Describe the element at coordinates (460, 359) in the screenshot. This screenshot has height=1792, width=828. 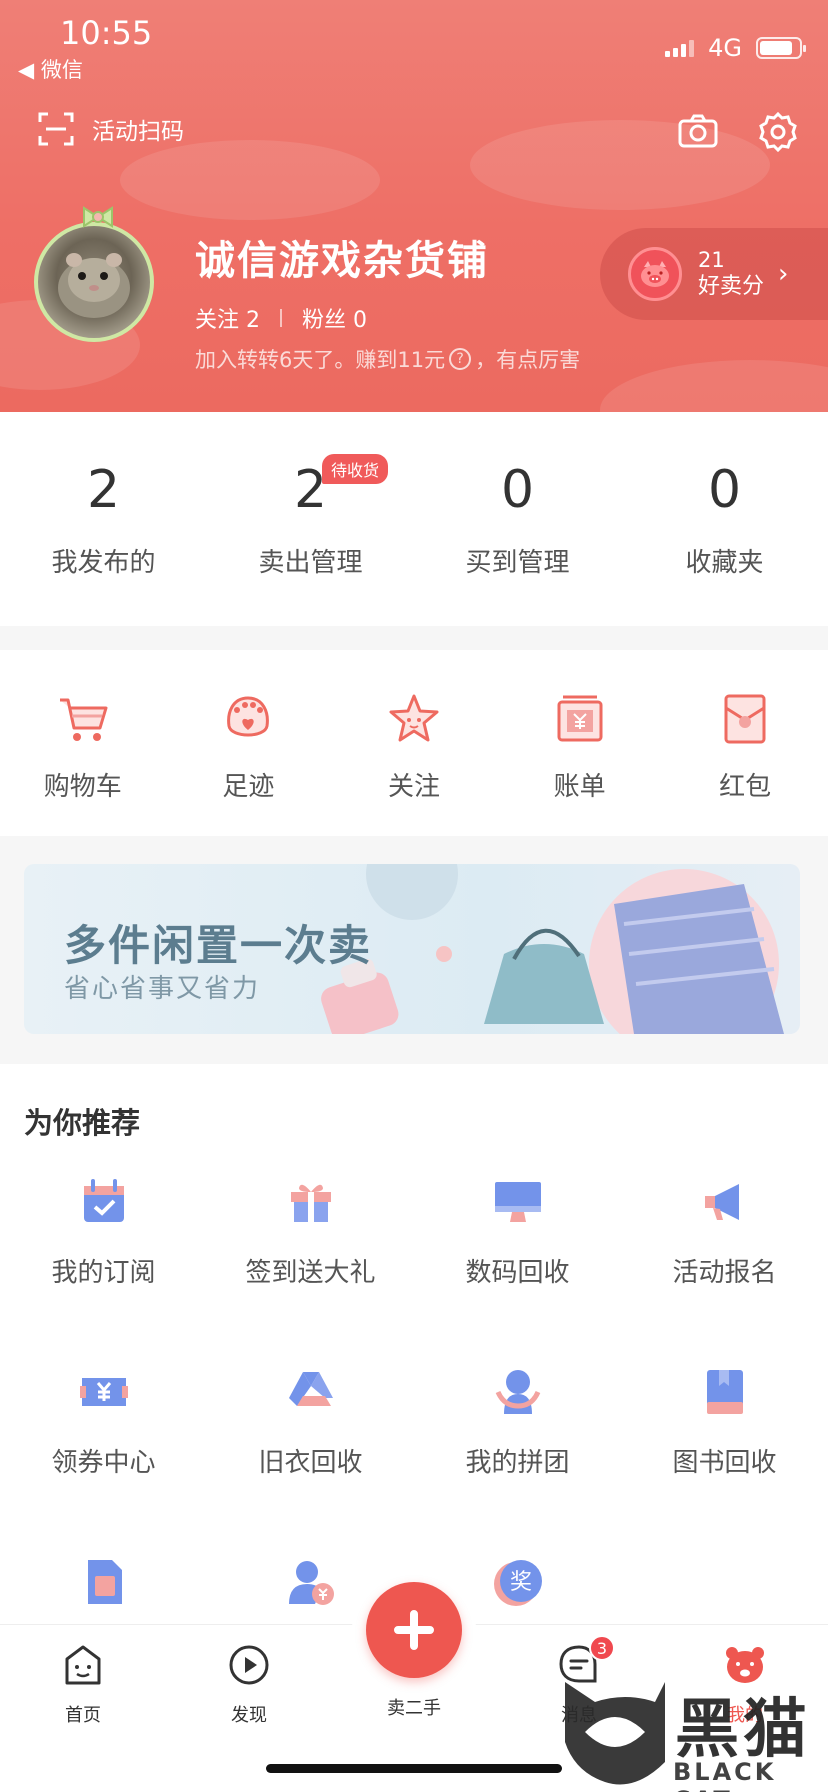
I see `help-icon: ?` at that location.